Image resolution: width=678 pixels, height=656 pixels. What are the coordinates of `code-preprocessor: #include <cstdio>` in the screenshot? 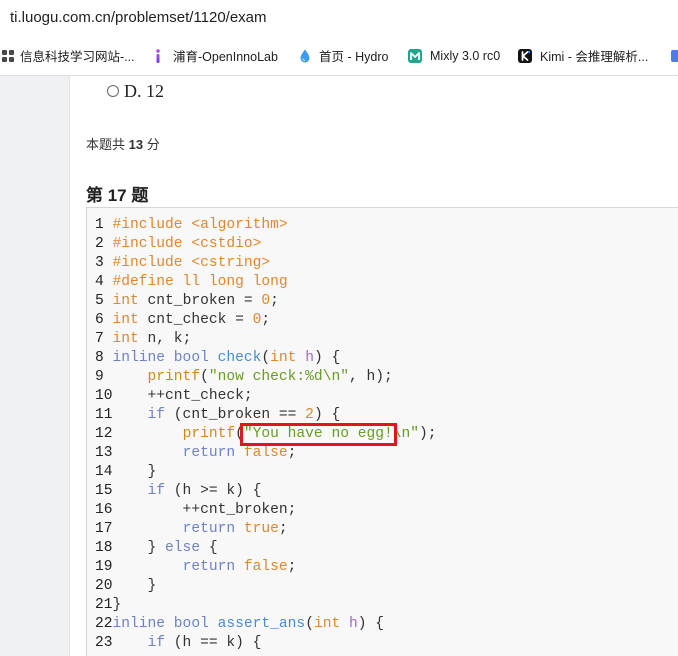 It's located at (187, 244).